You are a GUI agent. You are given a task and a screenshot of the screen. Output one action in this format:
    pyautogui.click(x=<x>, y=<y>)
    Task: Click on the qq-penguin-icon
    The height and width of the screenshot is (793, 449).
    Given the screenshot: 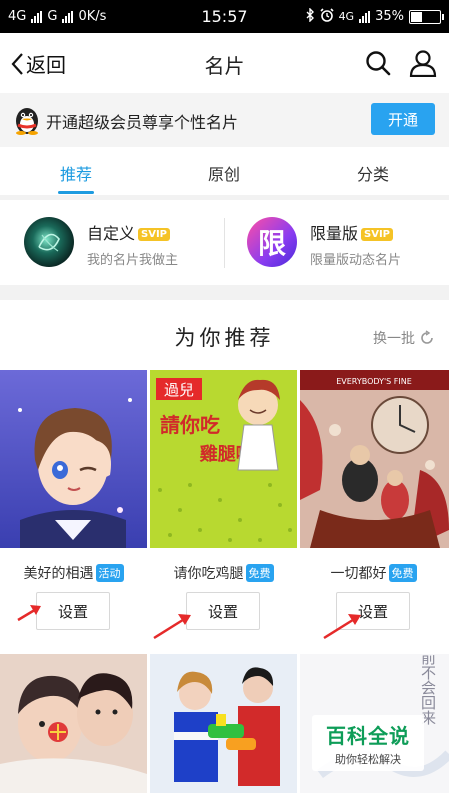 What is the action you would take?
    pyautogui.click(x=27, y=122)
    